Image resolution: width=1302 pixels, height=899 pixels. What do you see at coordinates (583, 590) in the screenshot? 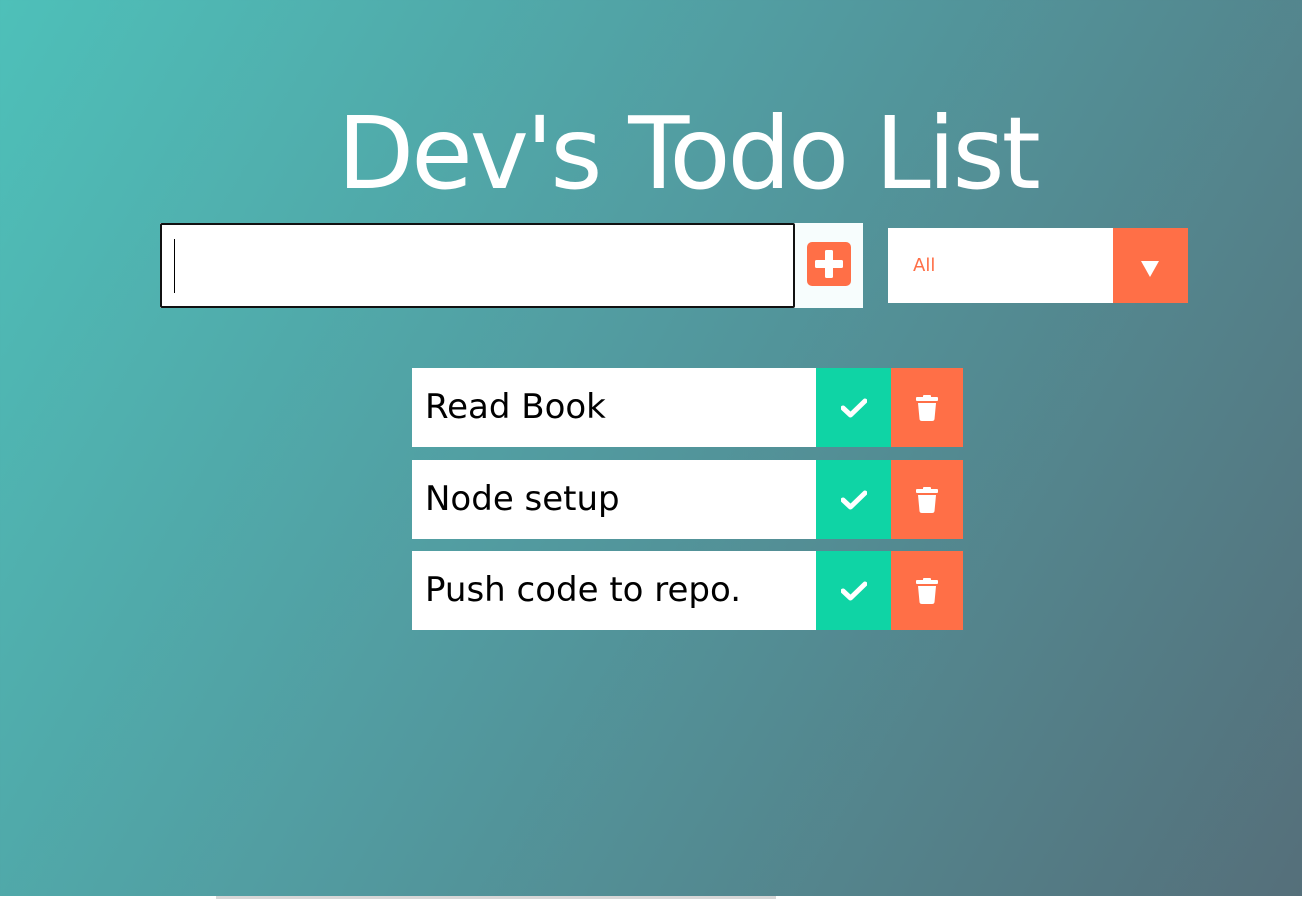
I see `todo-text: Push code to repo.` at bounding box center [583, 590].